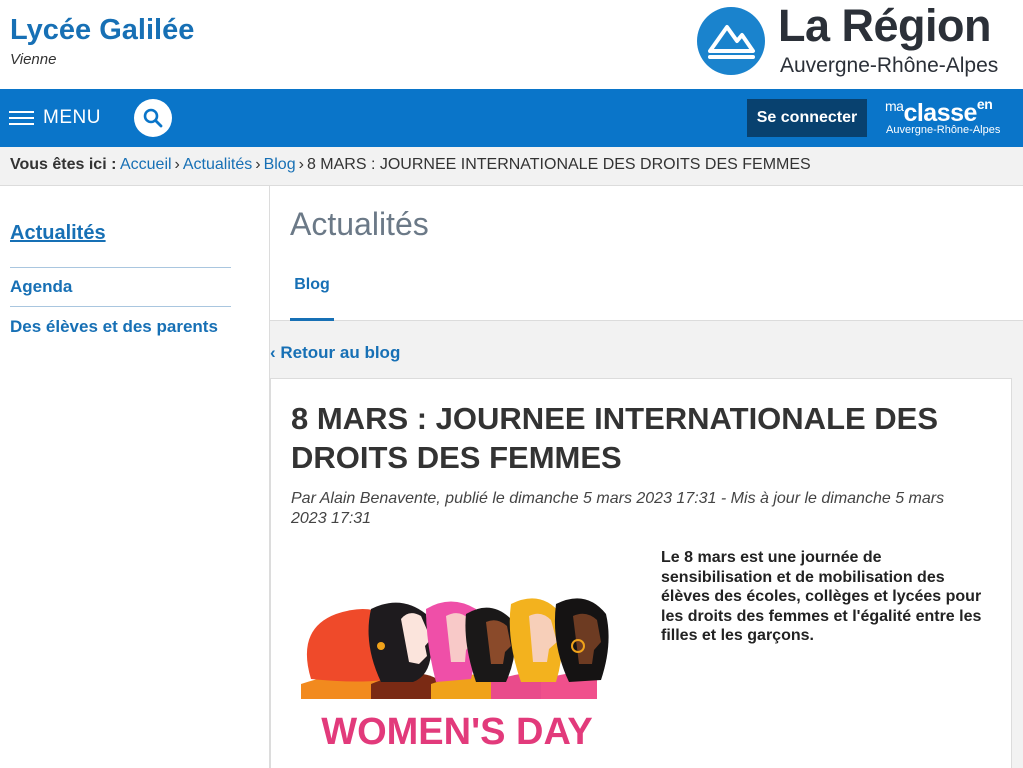  Describe the element at coordinates (731, 41) in the screenshot. I see `region-mountain-icon` at that location.